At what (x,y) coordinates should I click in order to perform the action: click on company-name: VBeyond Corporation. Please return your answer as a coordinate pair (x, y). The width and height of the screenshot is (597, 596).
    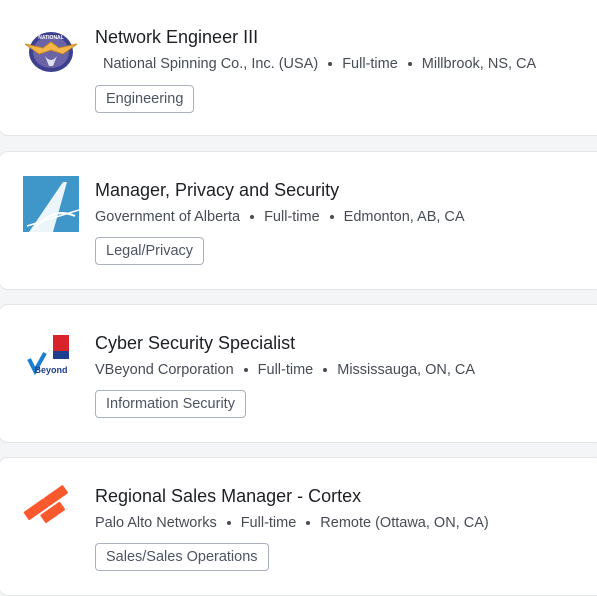
    Looking at the image, I should click on (164, 370).